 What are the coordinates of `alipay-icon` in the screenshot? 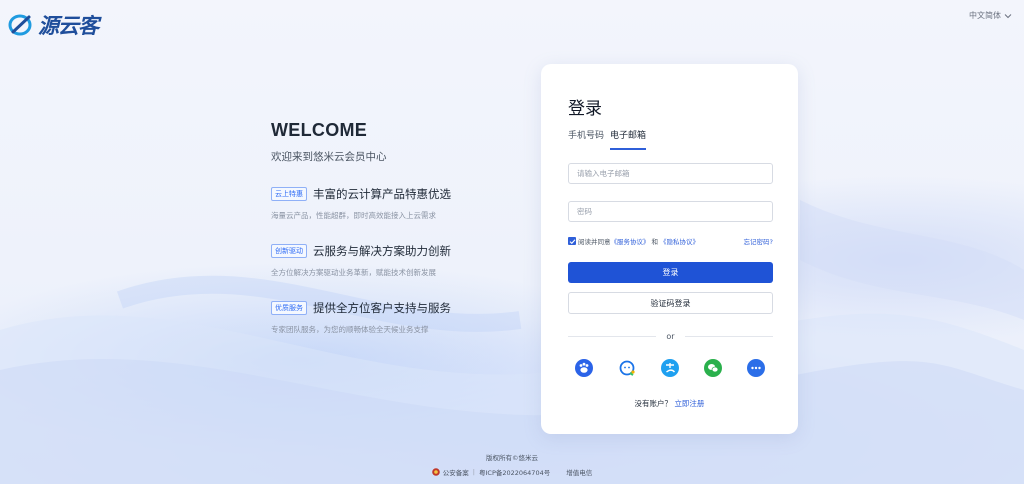 It's located at (670, 368).